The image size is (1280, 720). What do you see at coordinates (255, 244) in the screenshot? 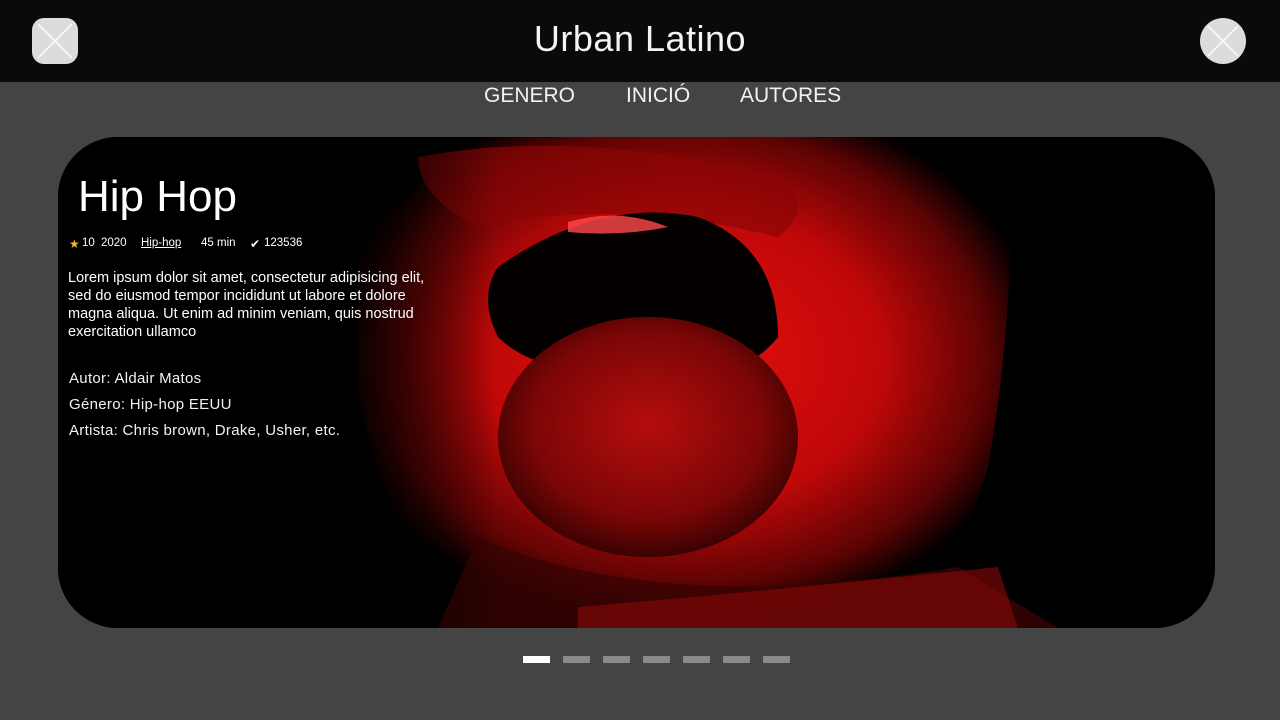
I see `check-icon: ✔` at bounding box center [255, 244].